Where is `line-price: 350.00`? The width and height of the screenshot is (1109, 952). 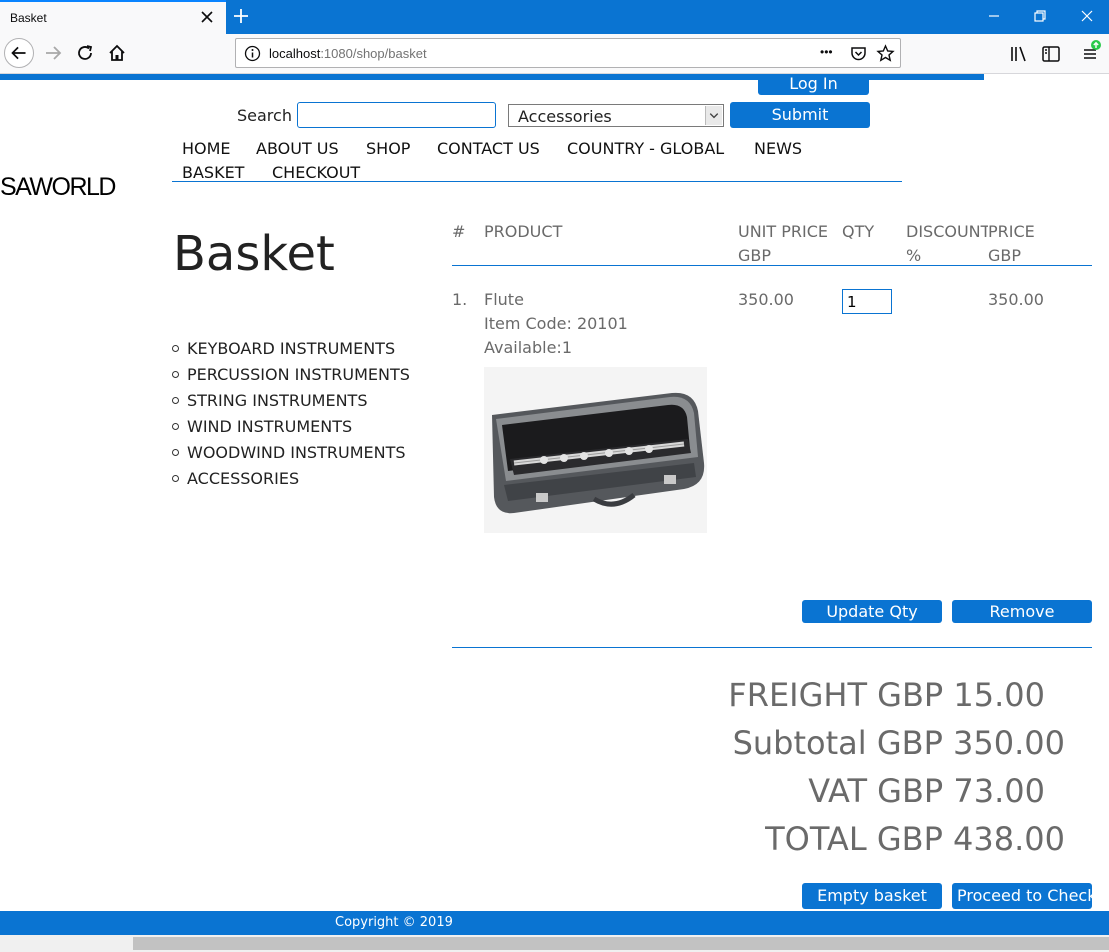 line-price: 350.00 is located at coordinates (1016, 299).